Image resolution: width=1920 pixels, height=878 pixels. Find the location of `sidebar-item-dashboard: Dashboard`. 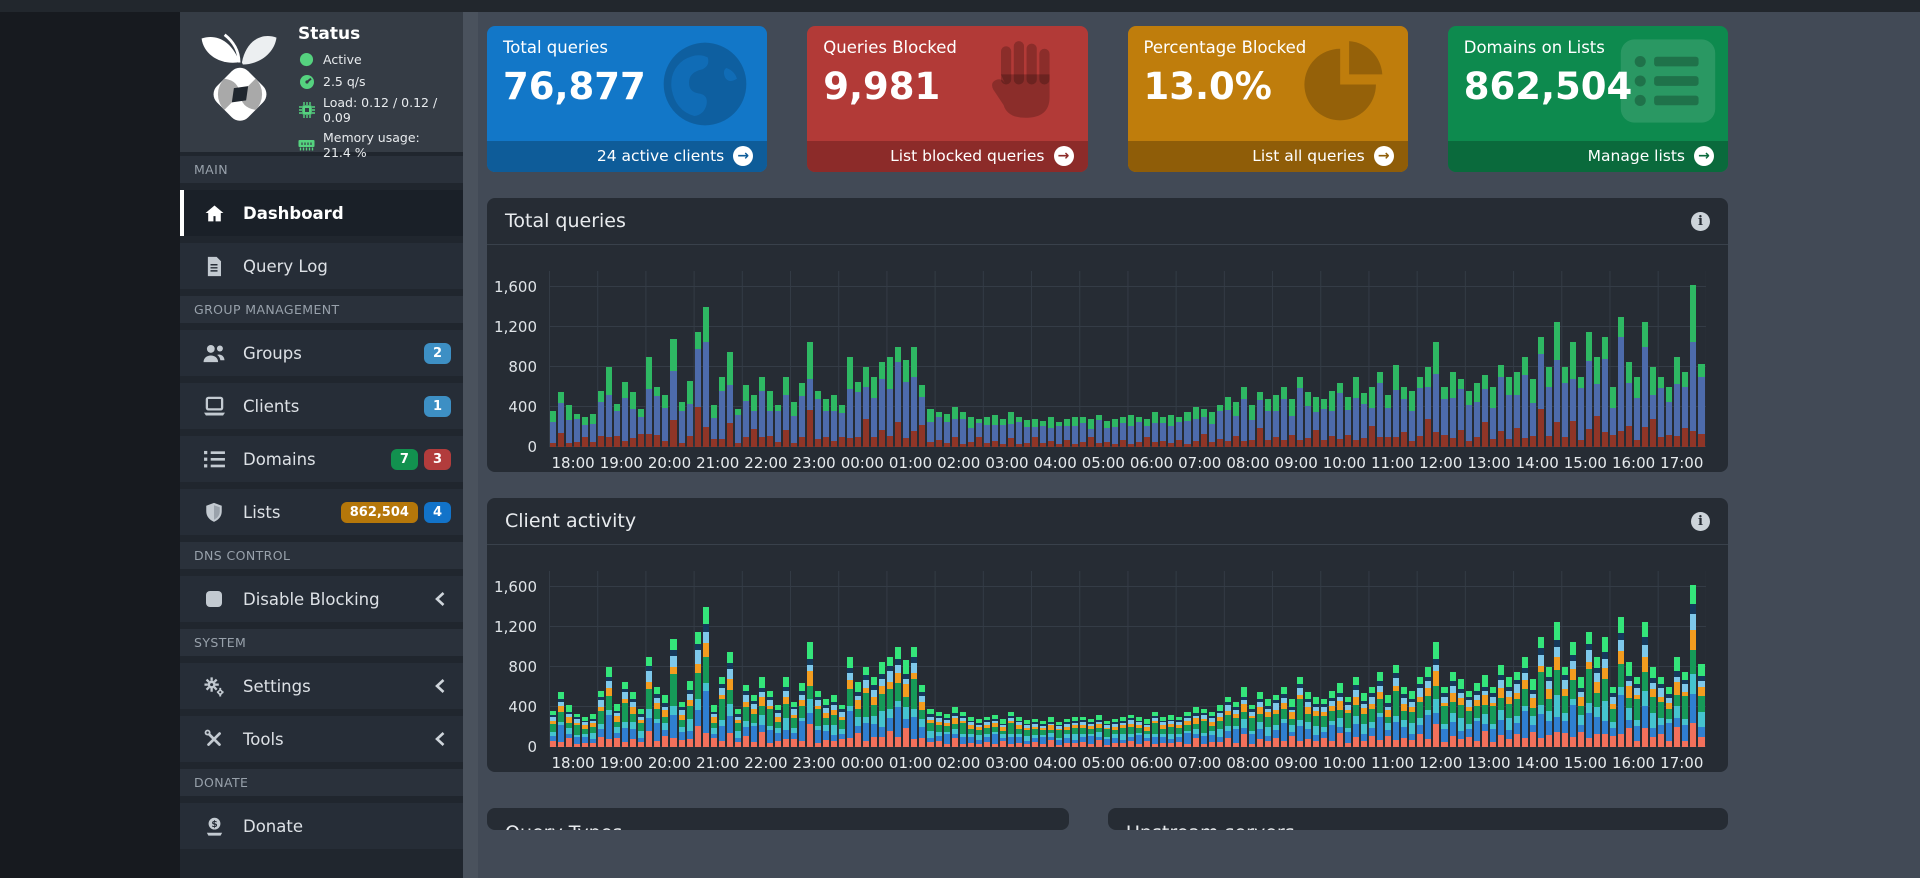

sidebar-item-dashboard: Dashboard is located at coordinates (321, 213).